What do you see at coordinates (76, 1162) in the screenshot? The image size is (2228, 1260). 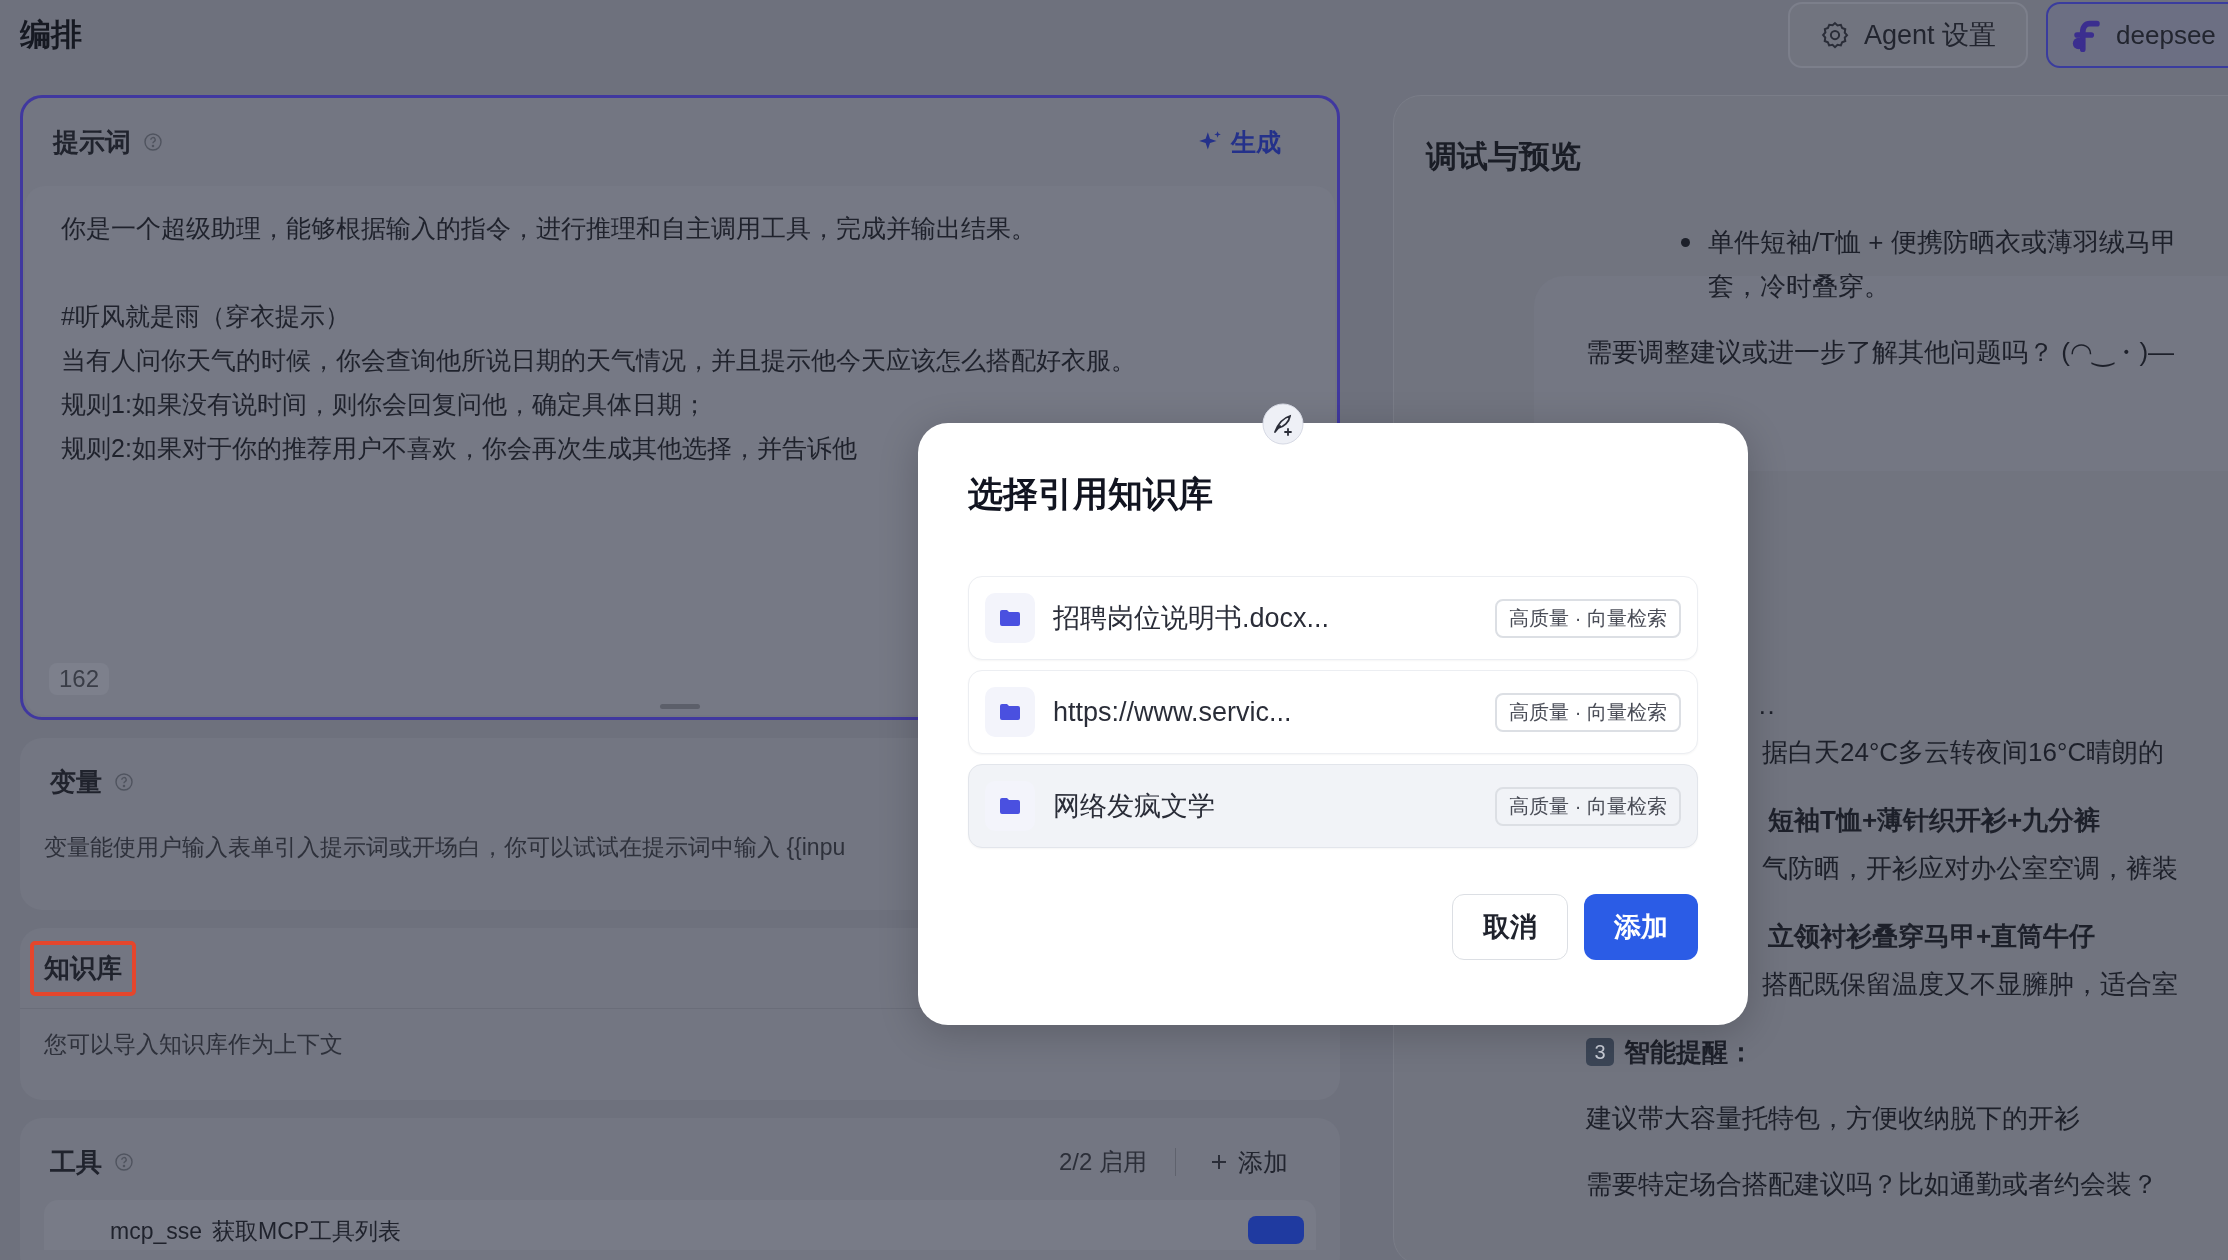 I see `tools-title: 工具` at bounding box center [76, 1162].